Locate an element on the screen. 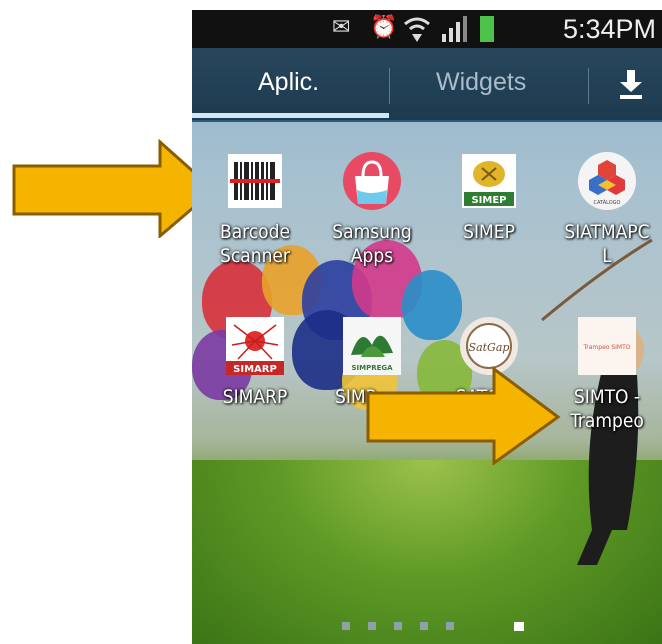  tab-widgets: Widgets is located at coordinates (481, 82).